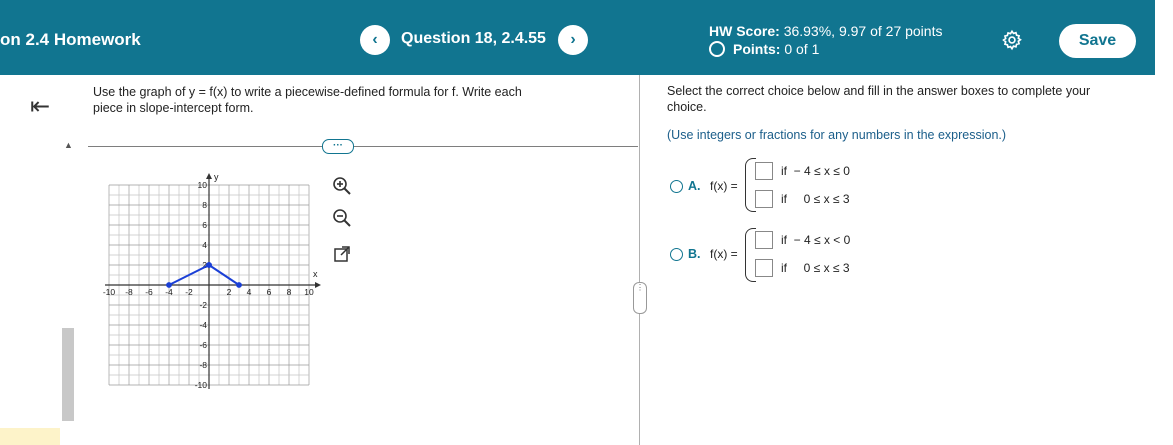  I want to click on y-tick-label: 4, so click(204, 245).